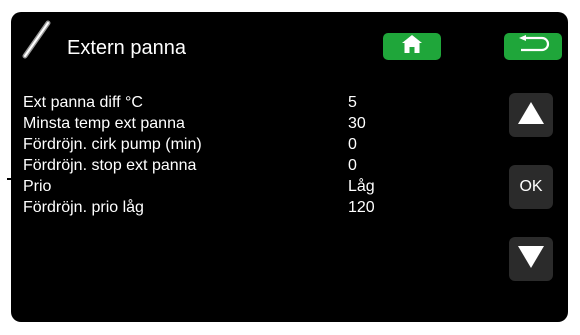  What do you see at coordinates (531, 187) in the screenshot?
I see `ok-button: OK` at bounding box center [531, 187].